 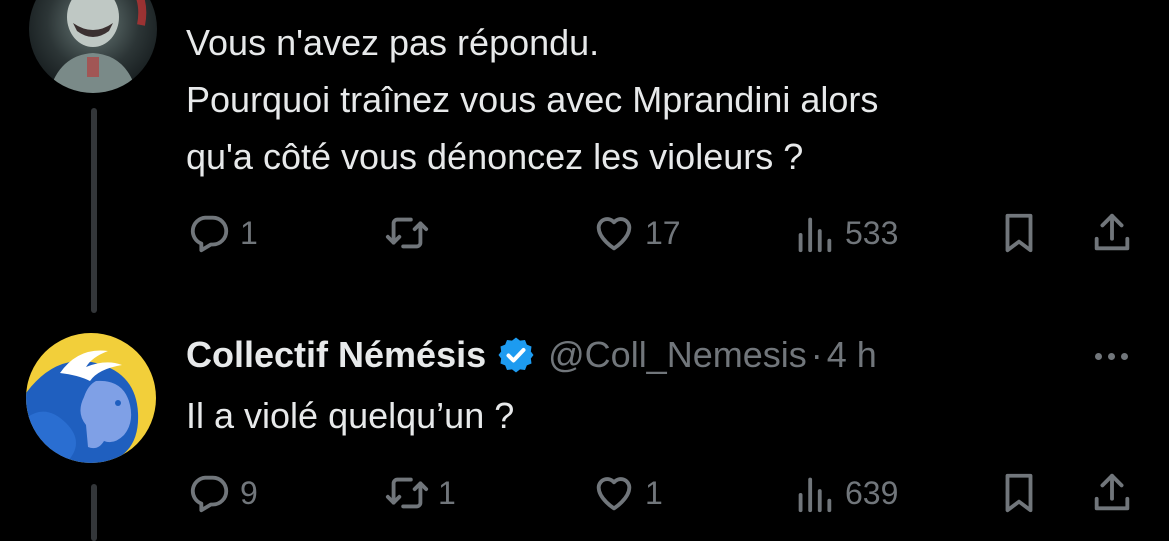 What do you see at coordinates (249, 492) in the screenshot?
I see `reply-count: 9` at bounding box center [249, 492].